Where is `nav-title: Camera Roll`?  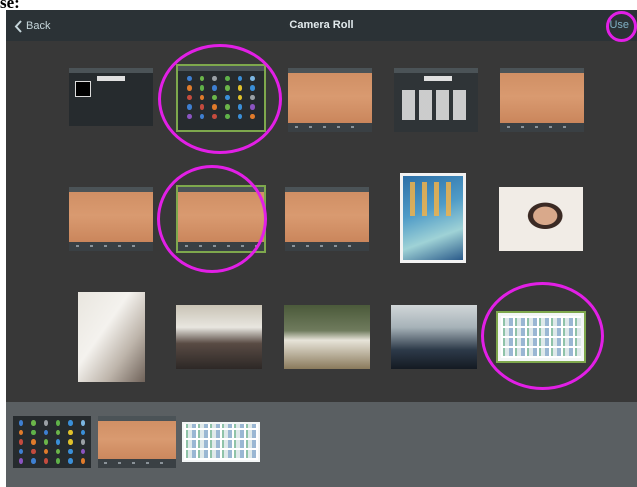
nav-title: Camera Roll is located at coordinates (321, 25).